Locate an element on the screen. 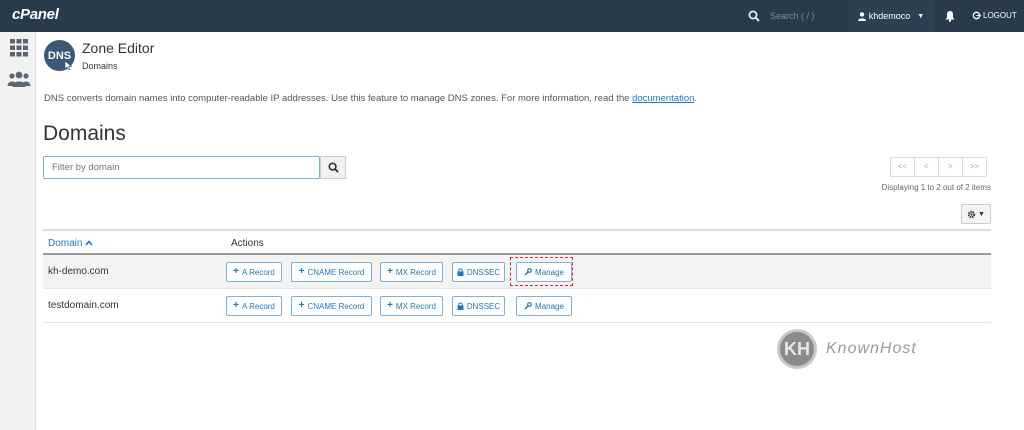 Image resolution: width=1024 pixels, height=430 pixels. logout-button: LOGOUT is located at coordinates (994, 15).